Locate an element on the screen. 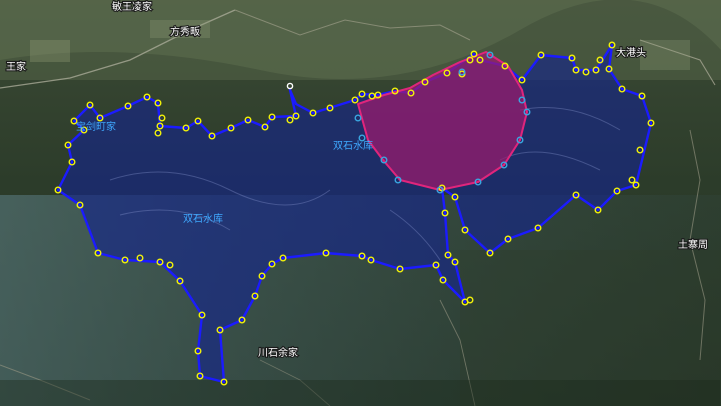 The width and height of the screenshot is (721, 406). place-label: 土寨周 is located at coordinates (693, 244).